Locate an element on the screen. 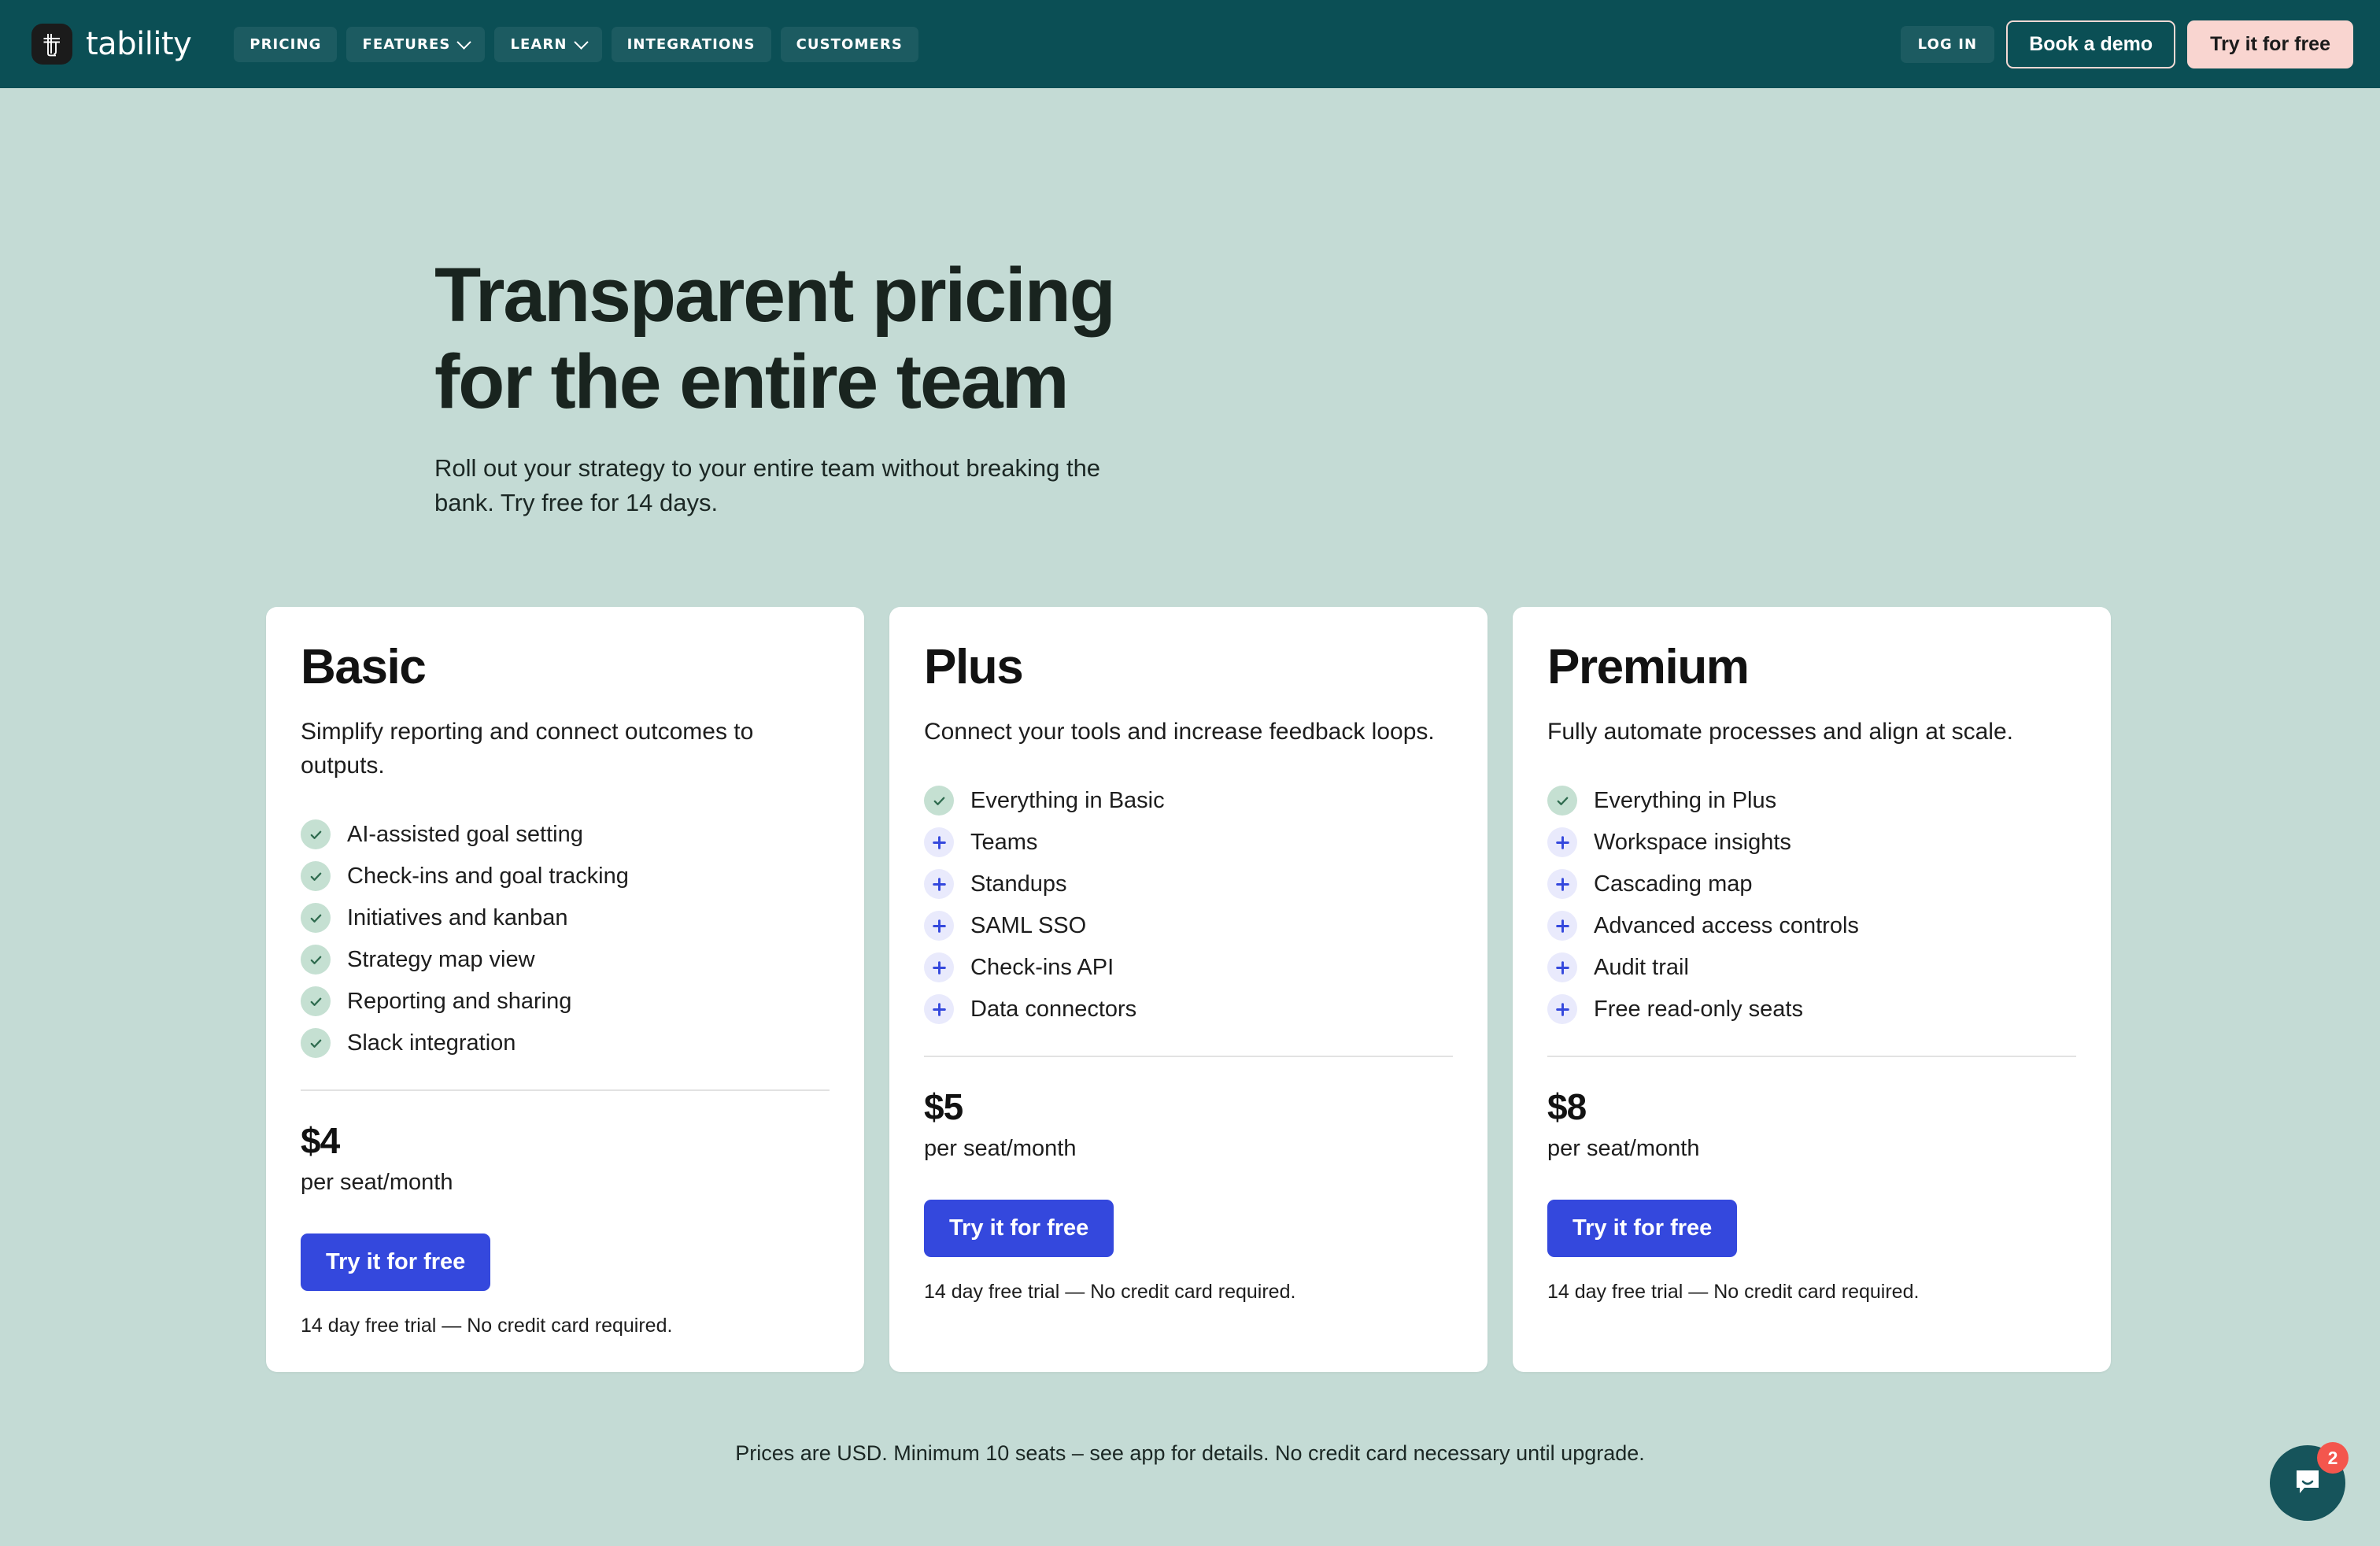 Image resolution: width=2380 pixels, height=1546 pixels. list-item: Strategy map view is located at coordinates (565, 960).